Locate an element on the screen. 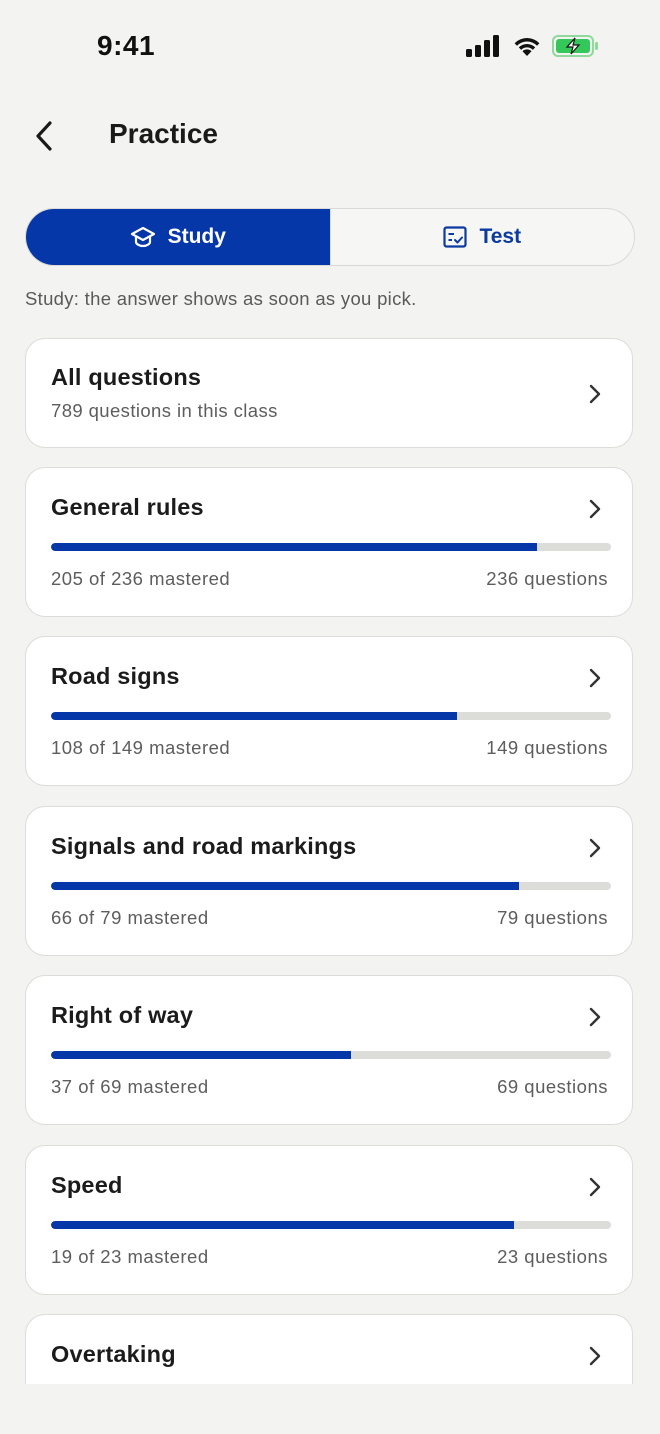 The height and width of the screenshot is (1434, 660). question-count: 23 questions is located at coordinates (552, 1256).